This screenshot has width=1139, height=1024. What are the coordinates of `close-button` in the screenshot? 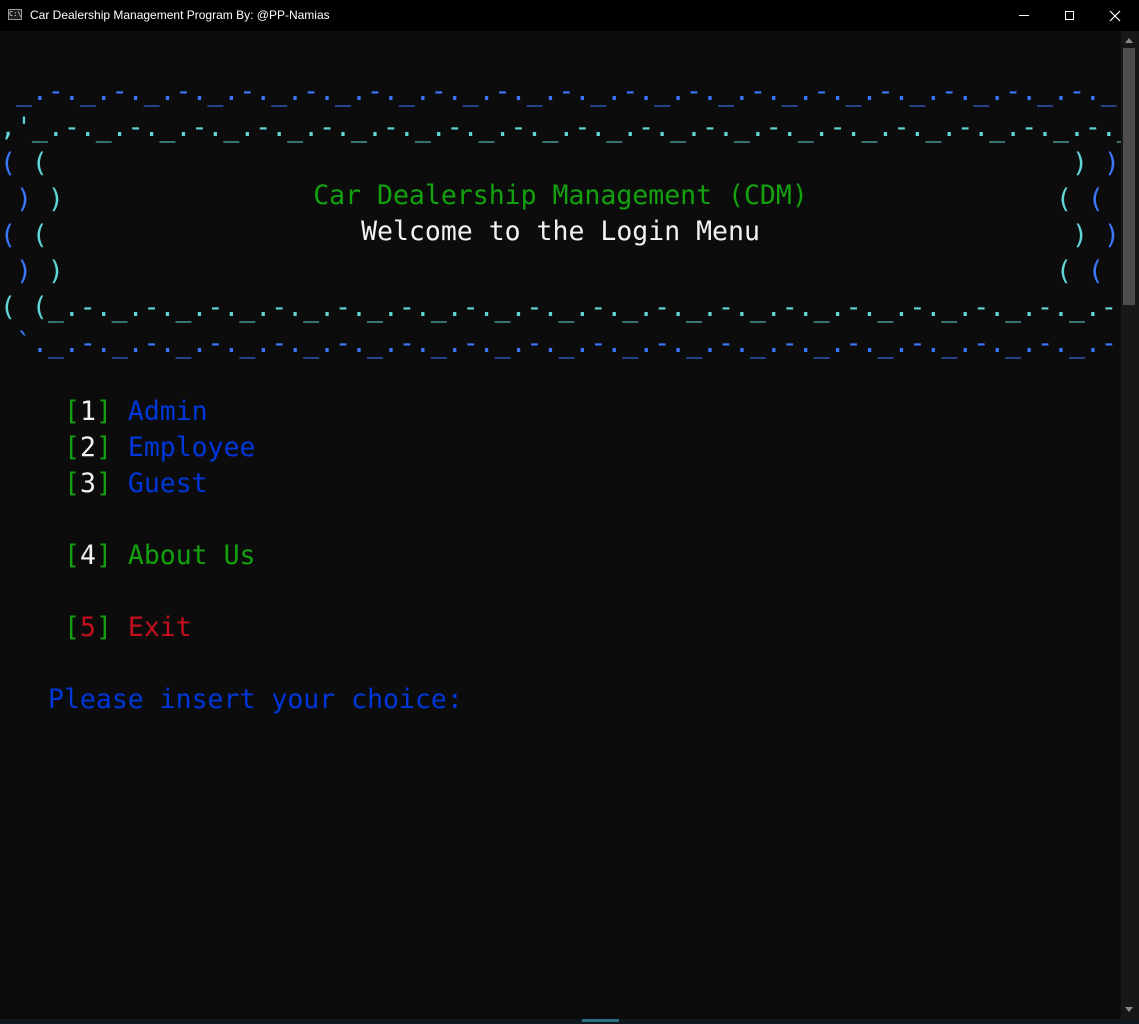 It's located at (1115, 15).